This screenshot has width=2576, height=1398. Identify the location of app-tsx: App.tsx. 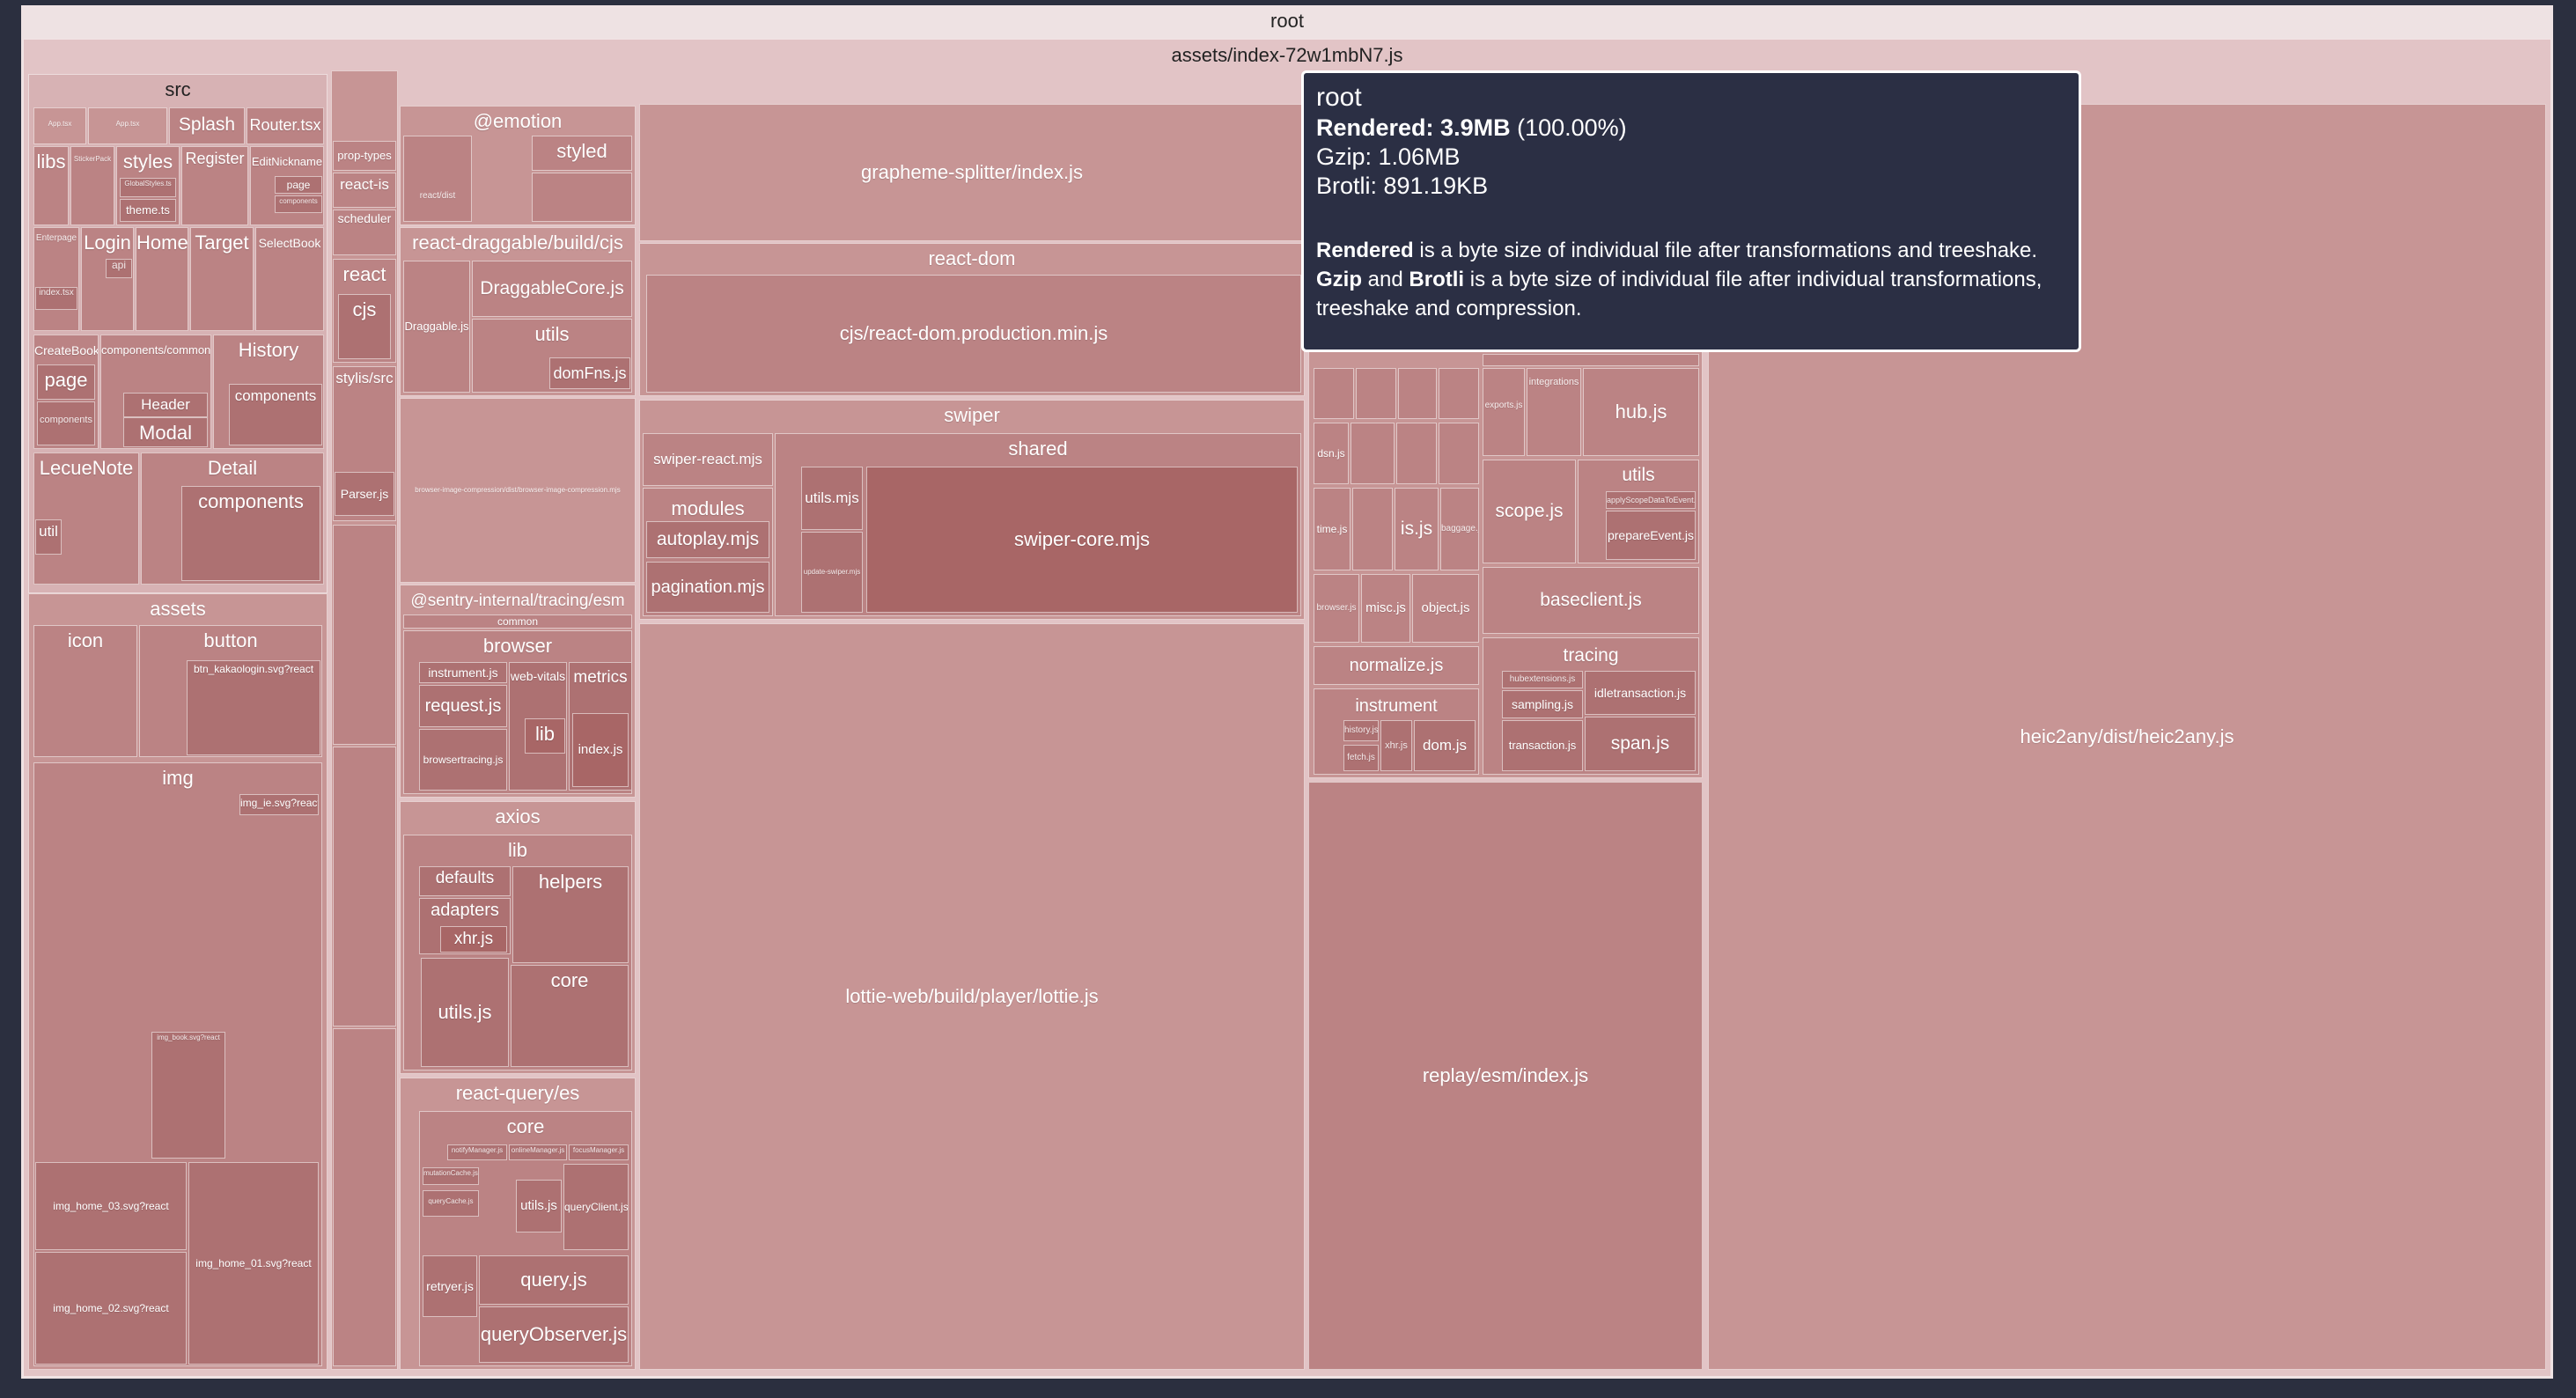
(59, 125).